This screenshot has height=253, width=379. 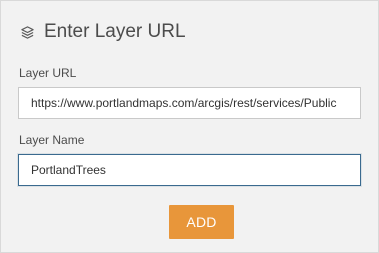 I want to click on panel-title: Enter Layer URL, so click(x=115, y=31).